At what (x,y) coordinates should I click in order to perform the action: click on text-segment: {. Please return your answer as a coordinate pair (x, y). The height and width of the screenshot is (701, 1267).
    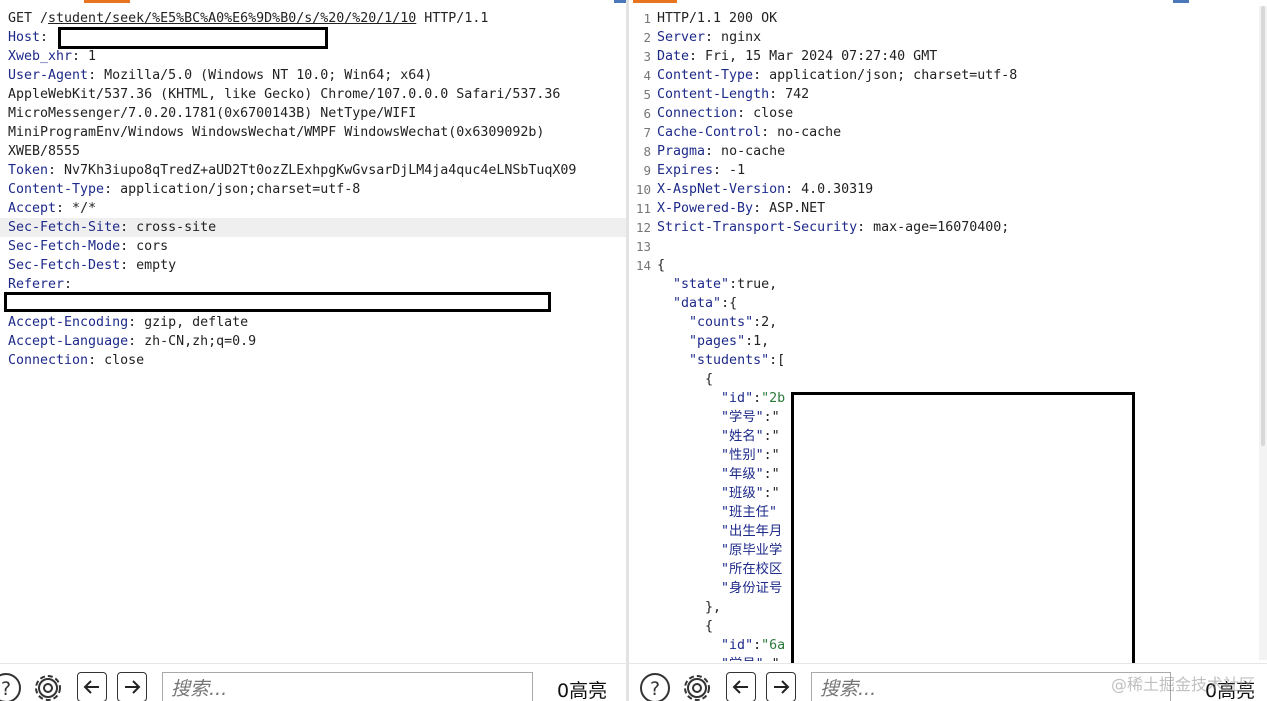
    Looking at the image, I should click on (685, 379).